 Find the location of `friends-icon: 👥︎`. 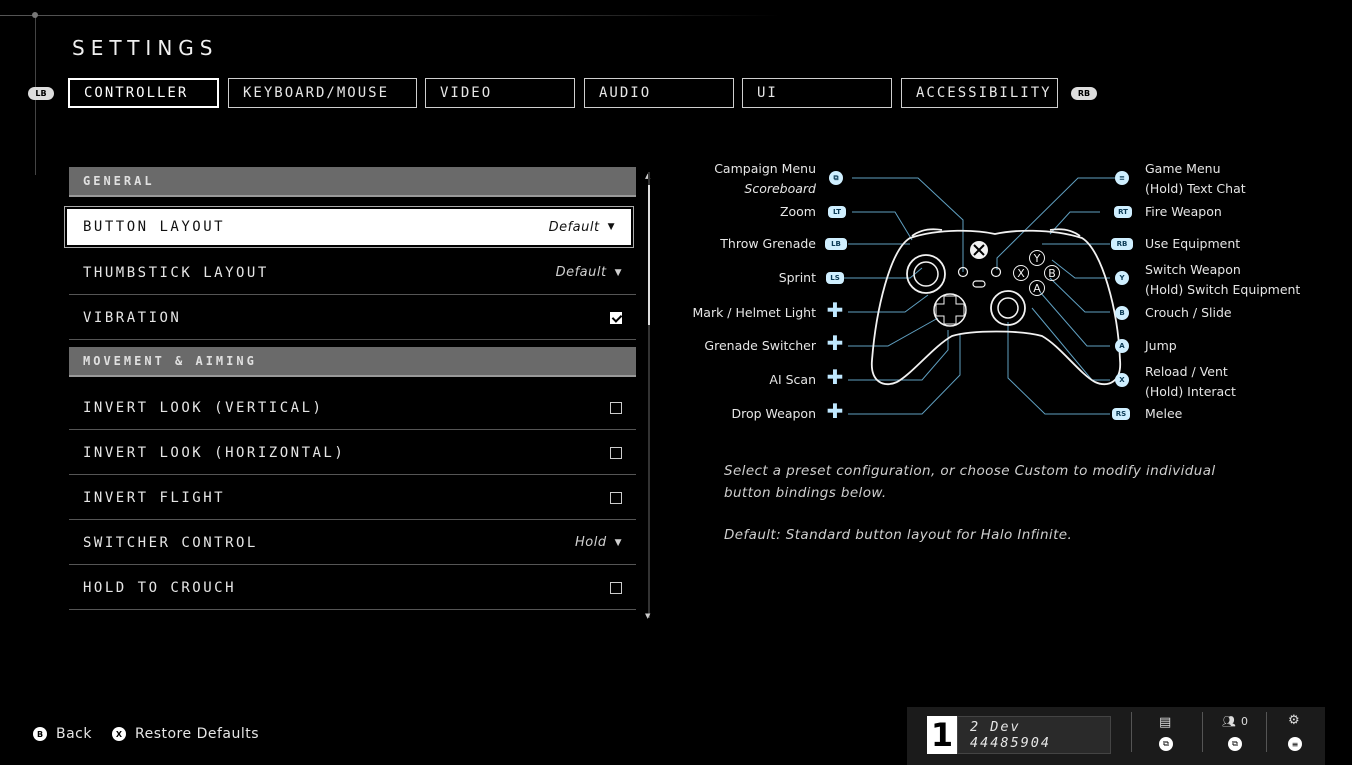

friends-icon: 👥︎ is located at coordinates (1229, 721).